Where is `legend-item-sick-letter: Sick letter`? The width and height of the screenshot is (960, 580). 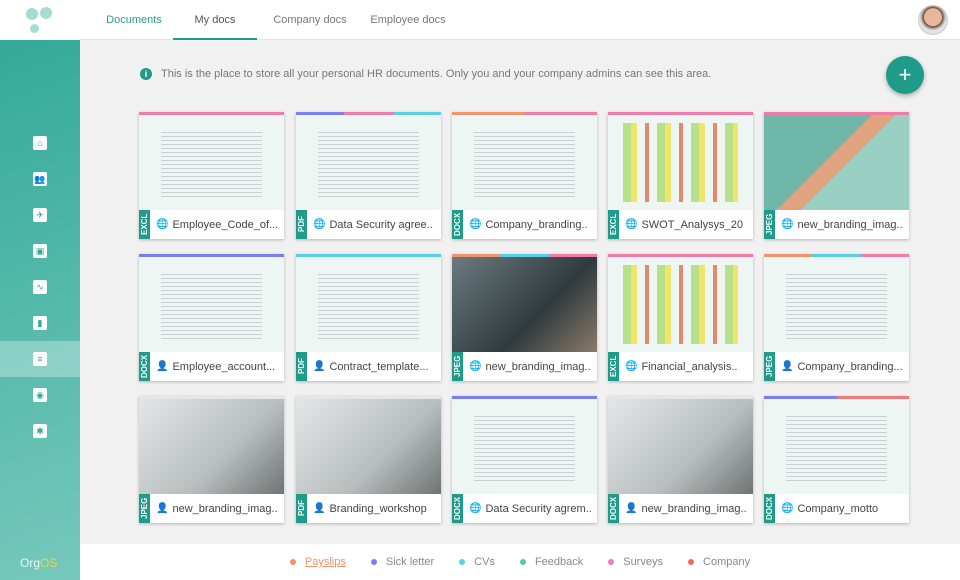 legend-item-sick-letter: Sick letter is located at coordinates (402, 562).